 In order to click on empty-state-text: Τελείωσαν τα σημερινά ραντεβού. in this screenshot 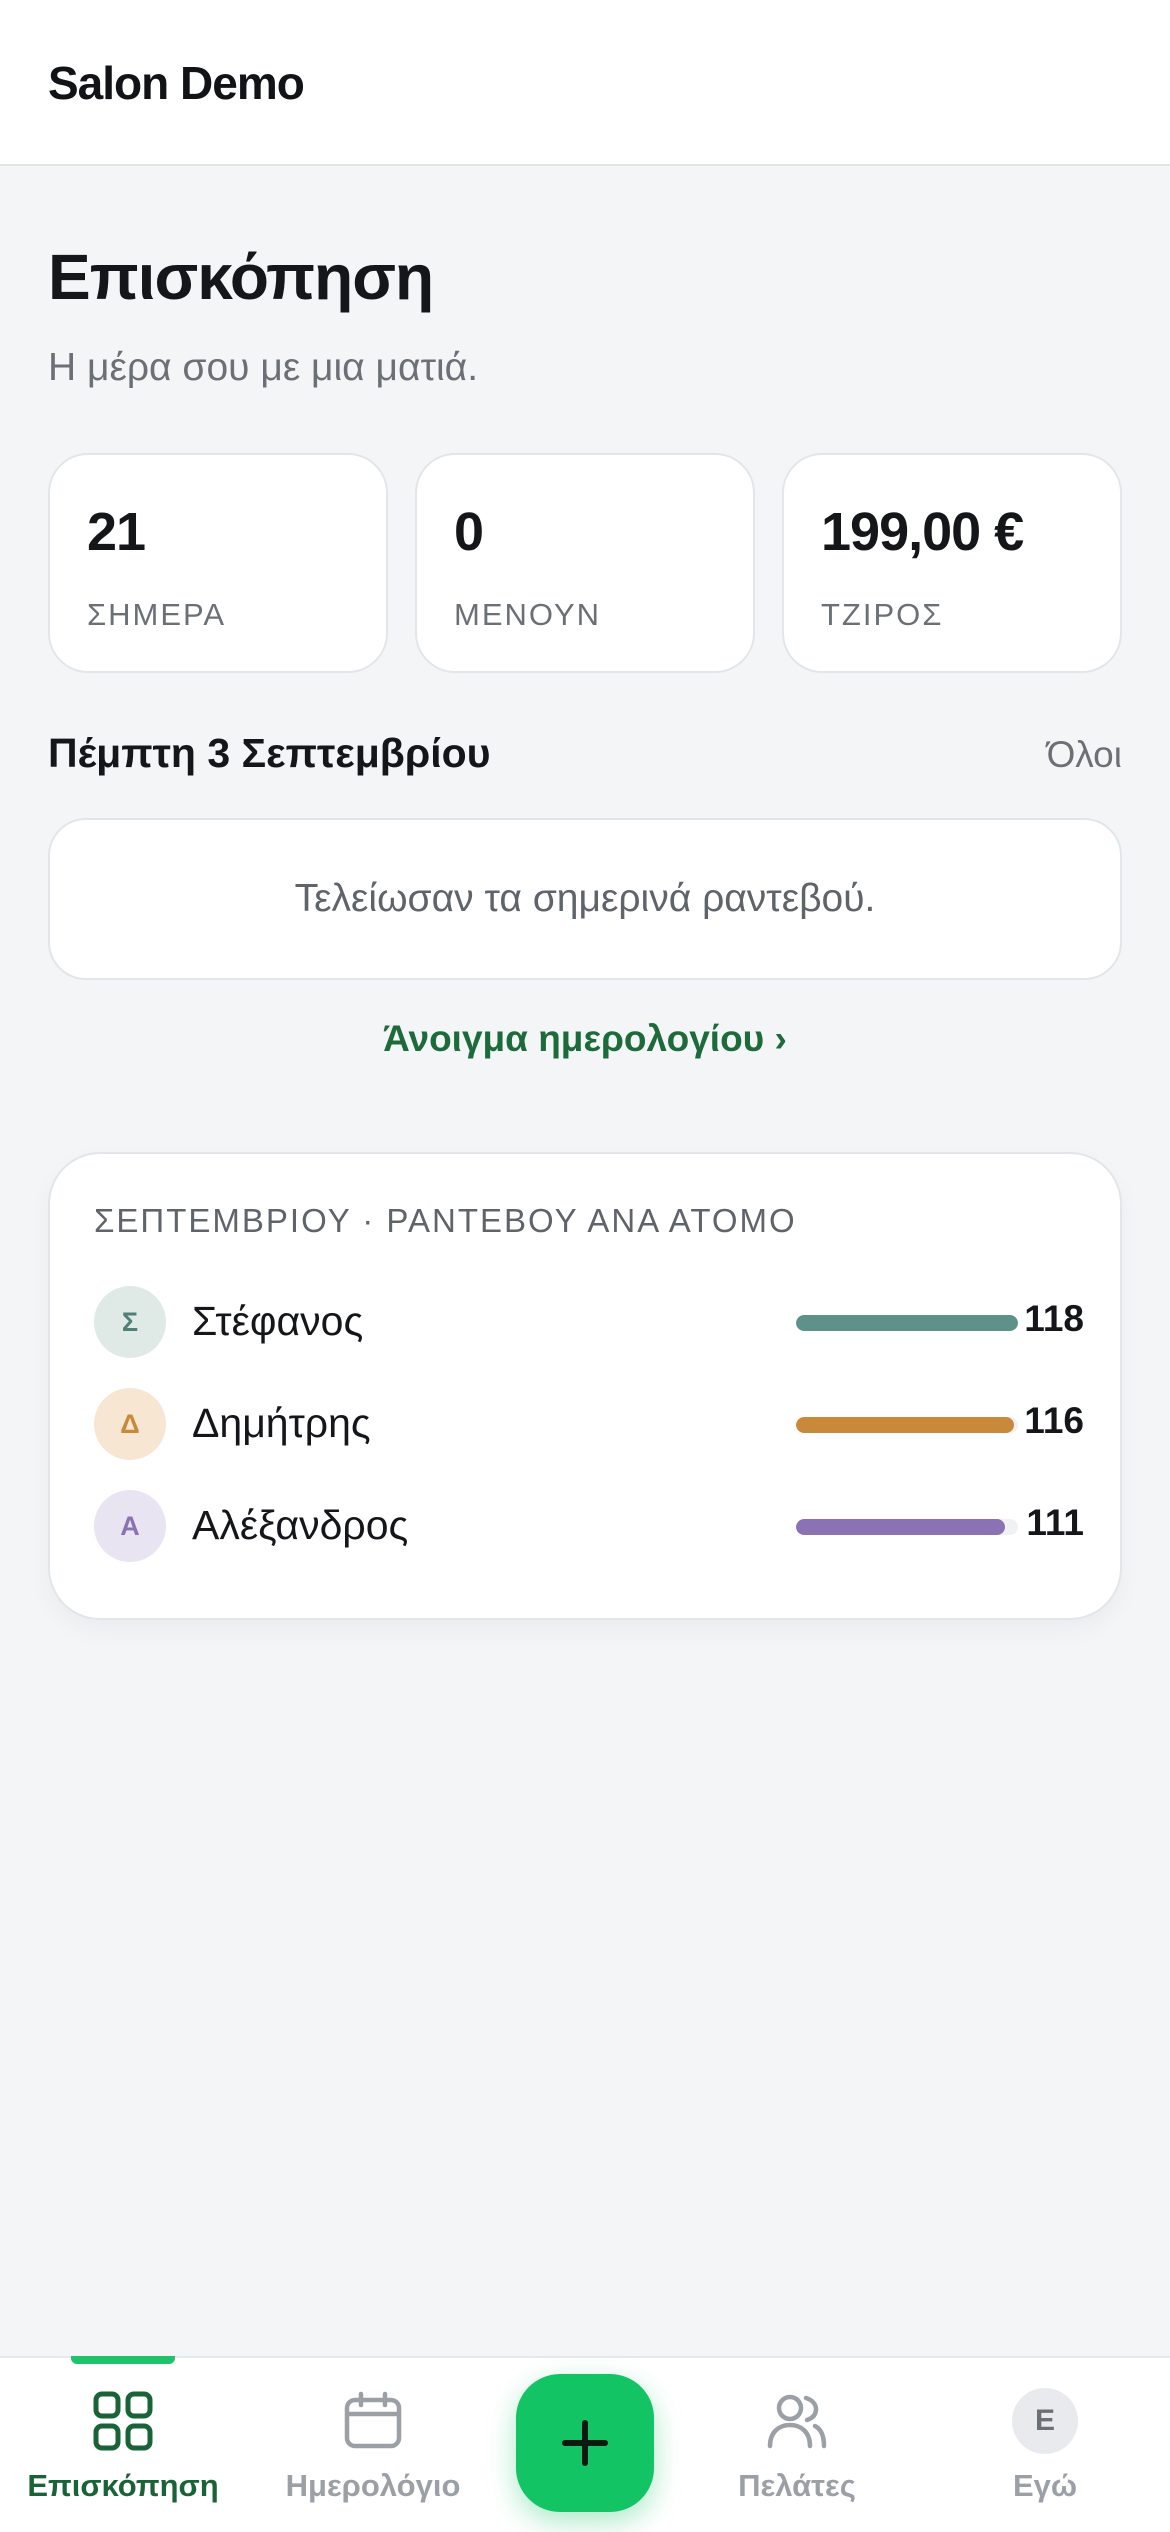, I will do `click(585, 898)`.